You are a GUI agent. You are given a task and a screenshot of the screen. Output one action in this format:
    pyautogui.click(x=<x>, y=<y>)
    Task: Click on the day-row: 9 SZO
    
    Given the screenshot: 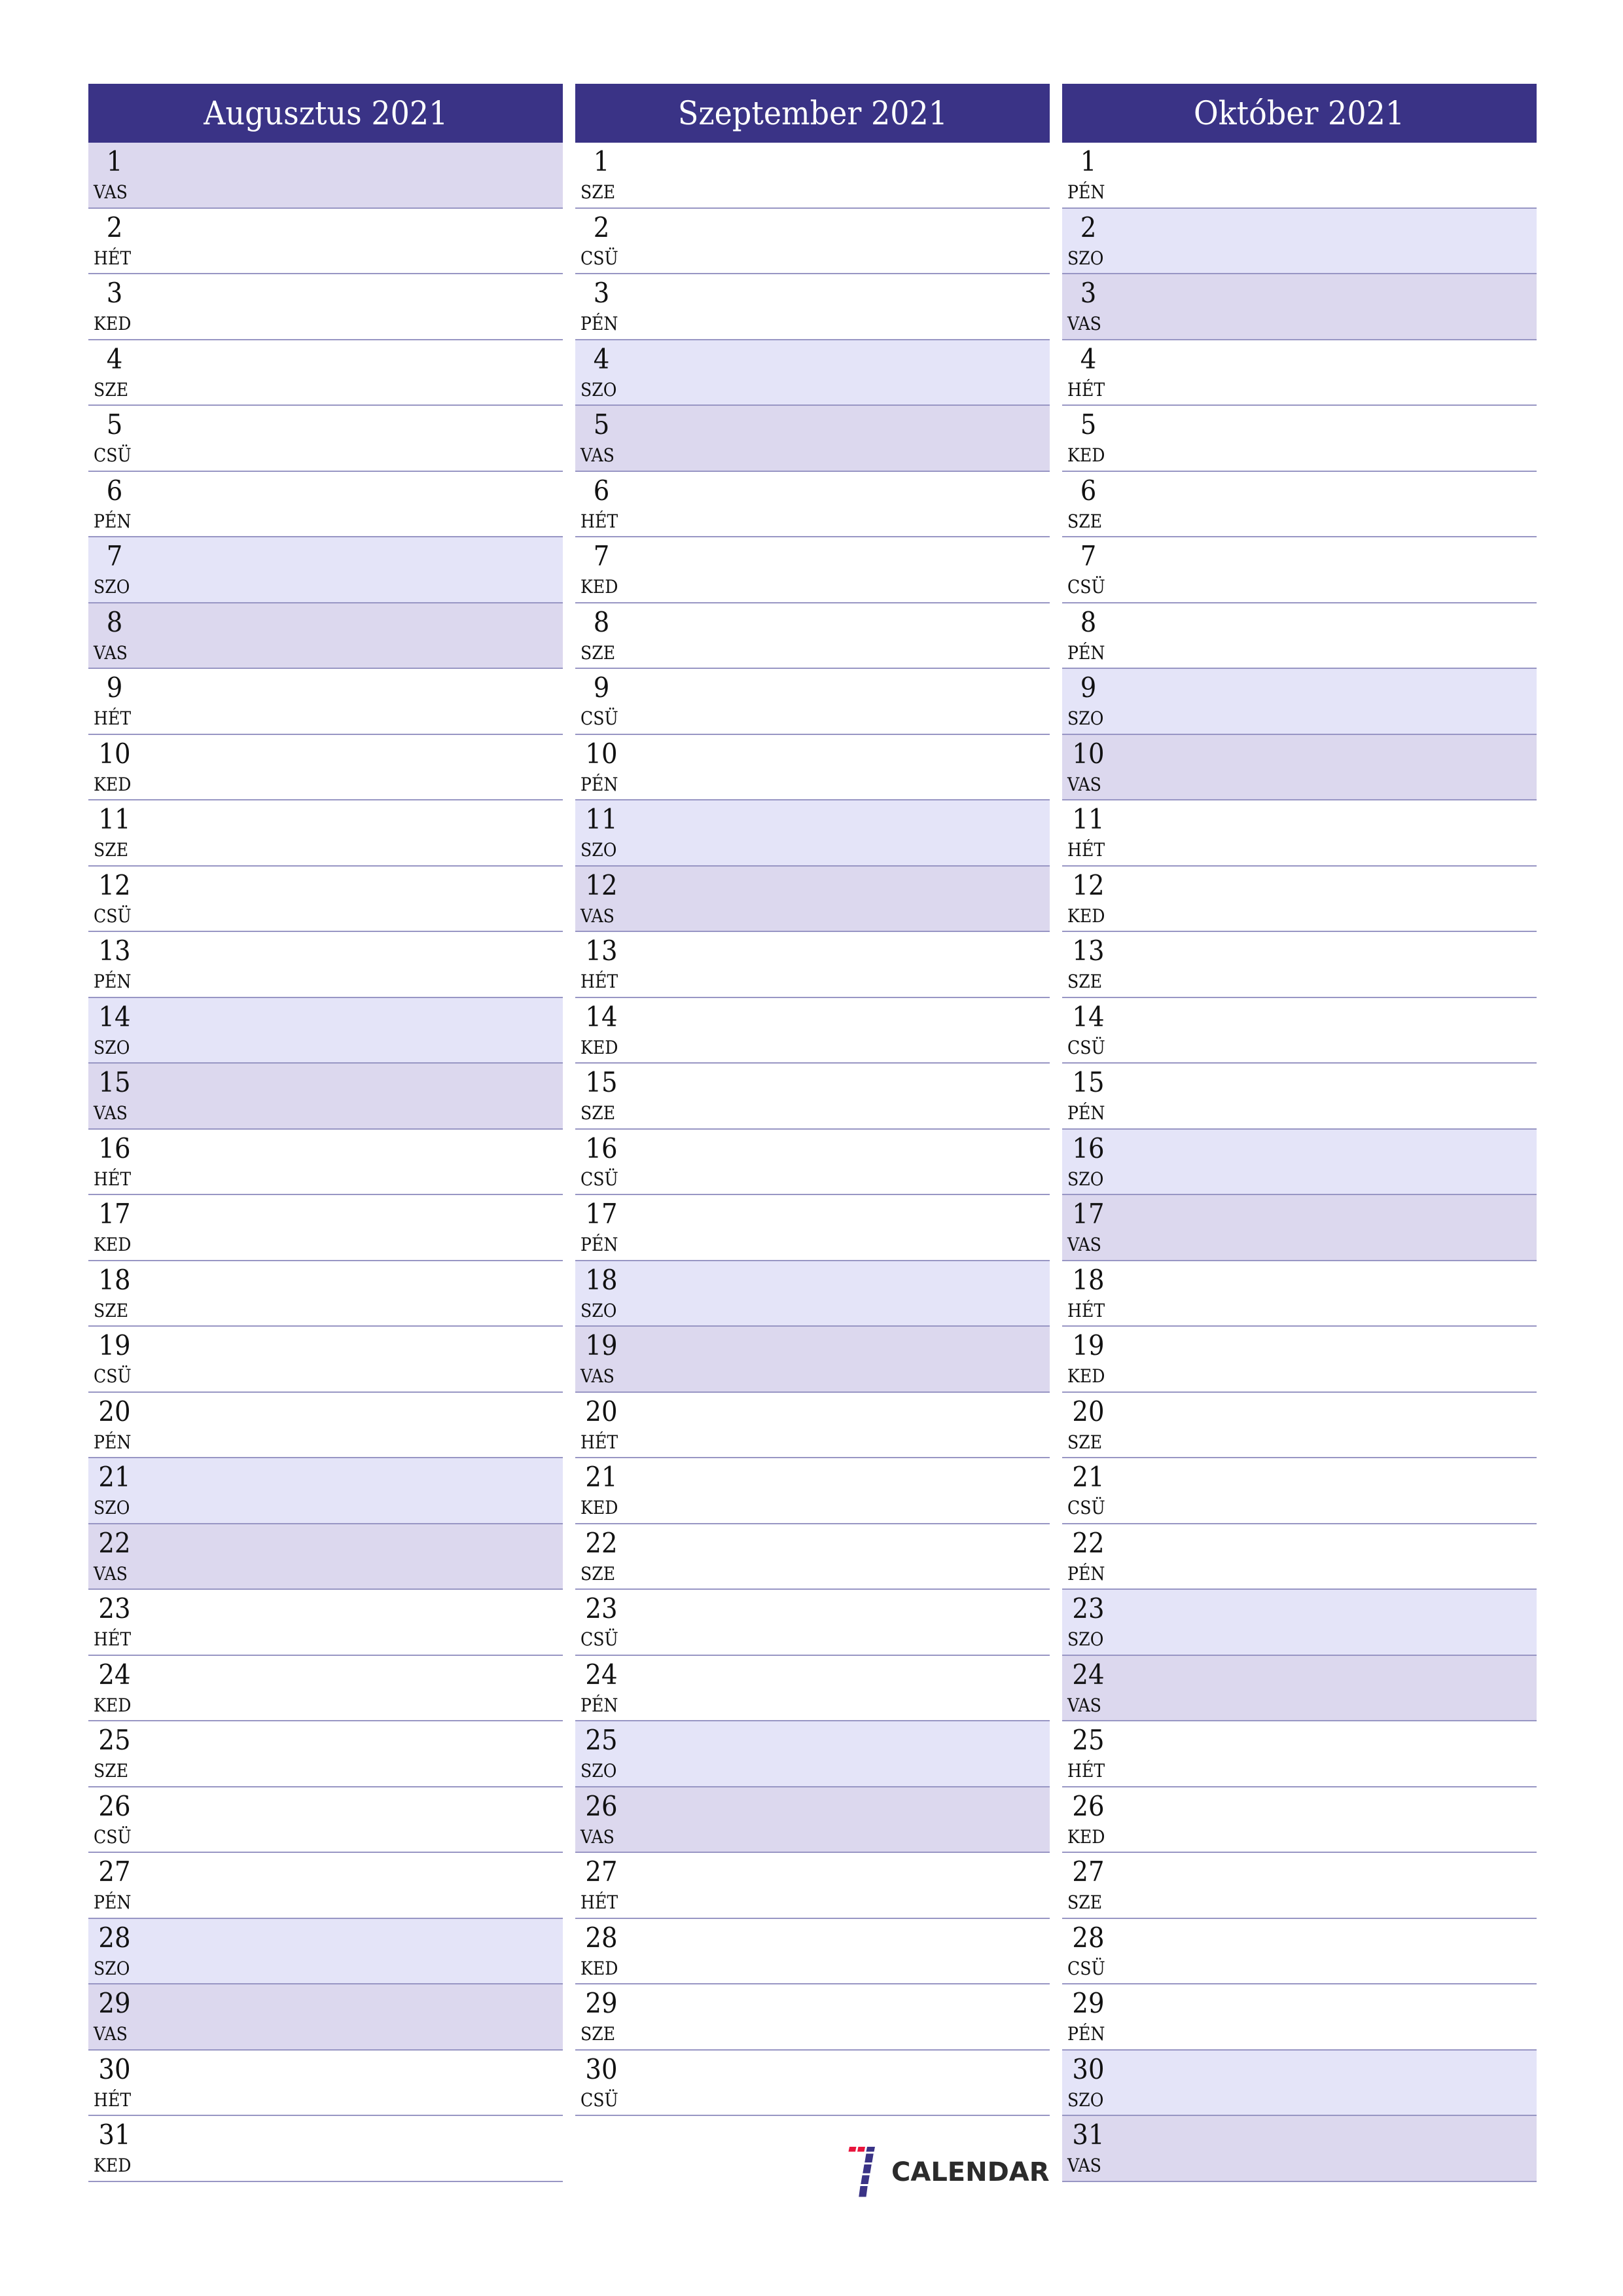 What is the action you would take?
    pyautogui.click(x=1299, y=702)
    